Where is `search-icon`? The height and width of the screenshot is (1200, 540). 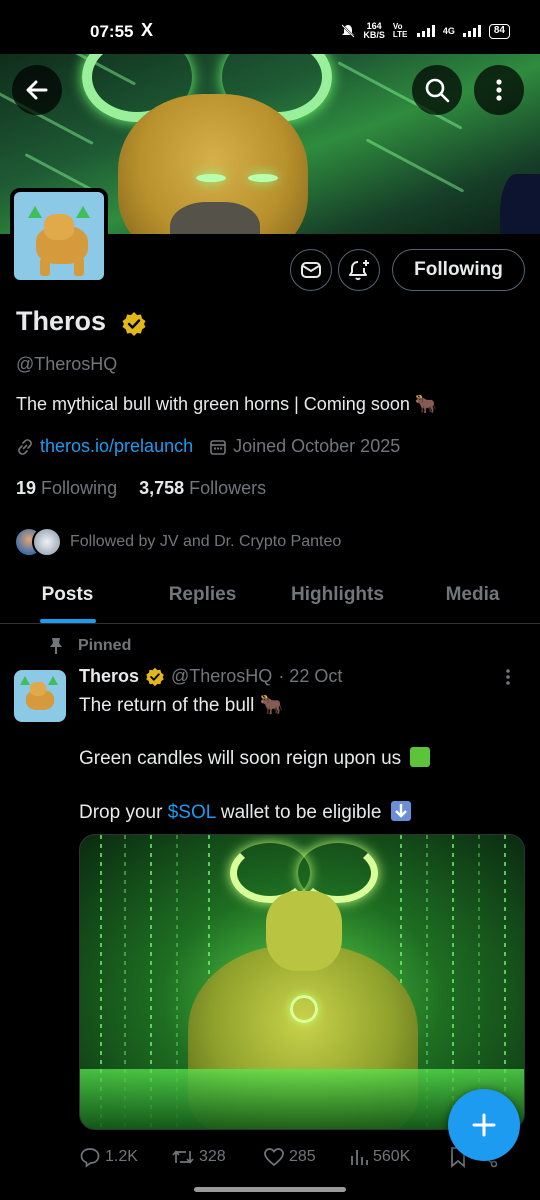
search-icon is located at coordinates (437, 90).